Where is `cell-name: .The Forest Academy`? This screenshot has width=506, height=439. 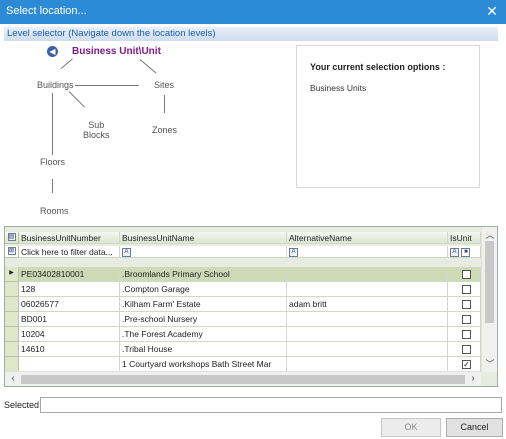
cell-name: .The Forest Academy is located at coordinates (203, 334).